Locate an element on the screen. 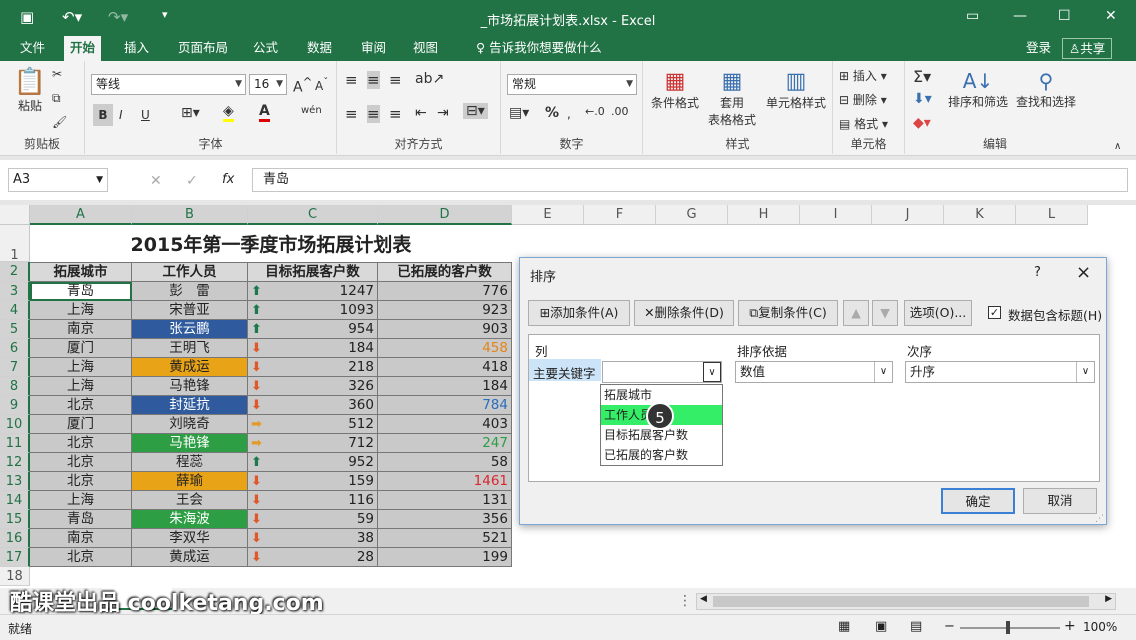 The image size is (1136, 640). fill-icon: ⬇▾ is located at coordinates (922, 99).